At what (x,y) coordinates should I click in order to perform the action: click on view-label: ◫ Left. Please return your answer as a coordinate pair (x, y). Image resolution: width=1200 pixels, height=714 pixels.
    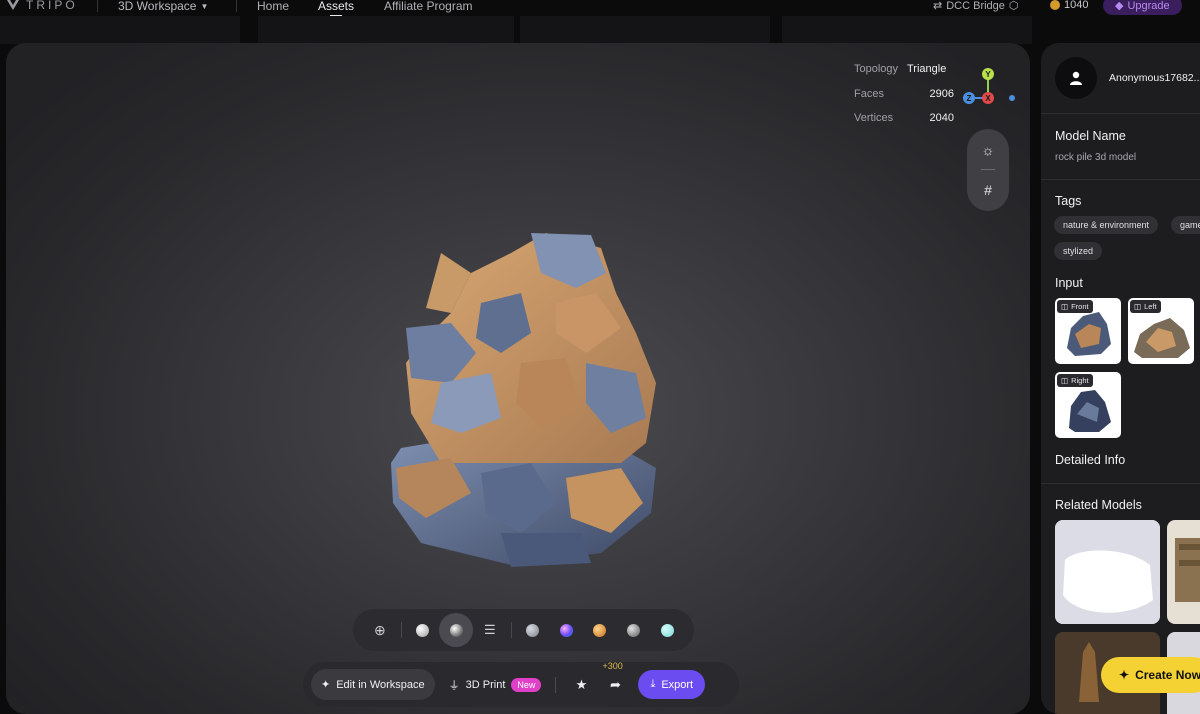
    Looking at the image, I should click on (1145, 306).